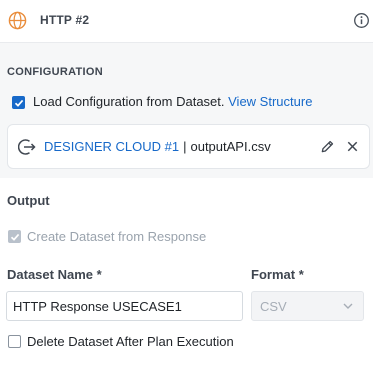 Image resolution: width=373 pixels, height=366 pixels. Describe the element at coordinates (50, 274) in the screenshot. I see `dataset-name-label-text: Dataset Name` at that location.